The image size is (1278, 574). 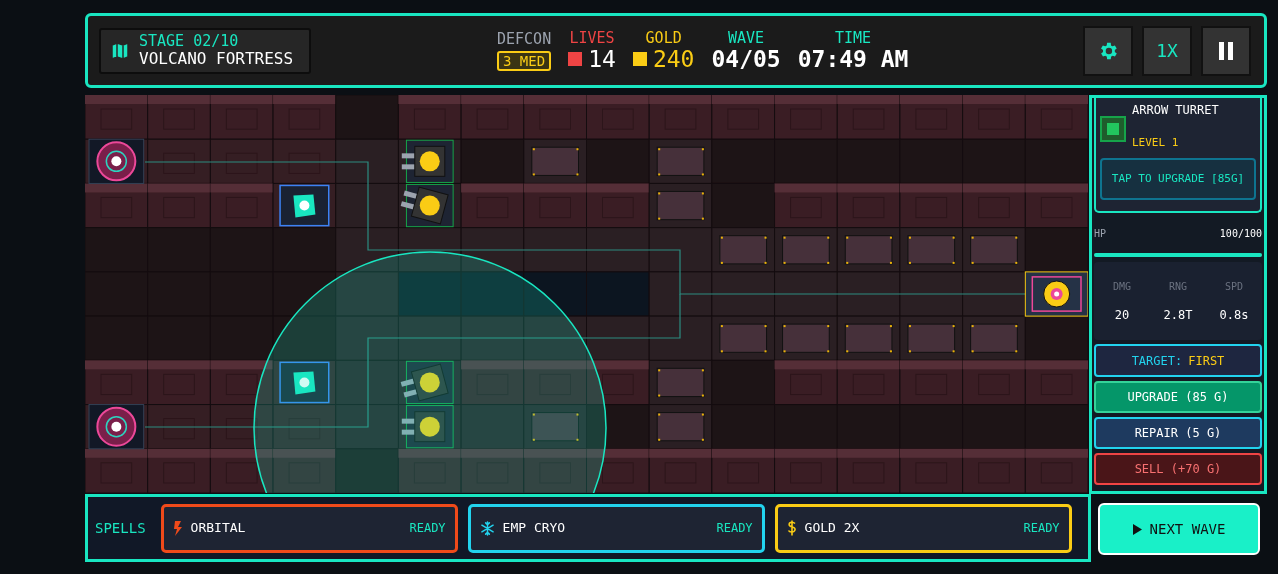 I want to click on stat-value: 07:49 AM, so click(x=853, y=59).